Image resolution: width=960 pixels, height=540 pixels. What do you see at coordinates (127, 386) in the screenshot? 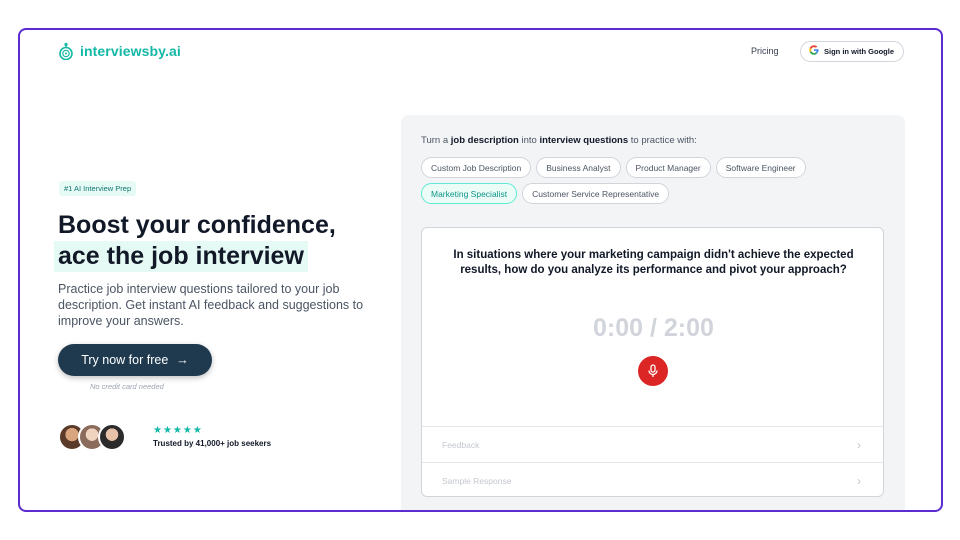
I see `no-credit-card-note: No credit card needed` at bounding box center [127, 386].